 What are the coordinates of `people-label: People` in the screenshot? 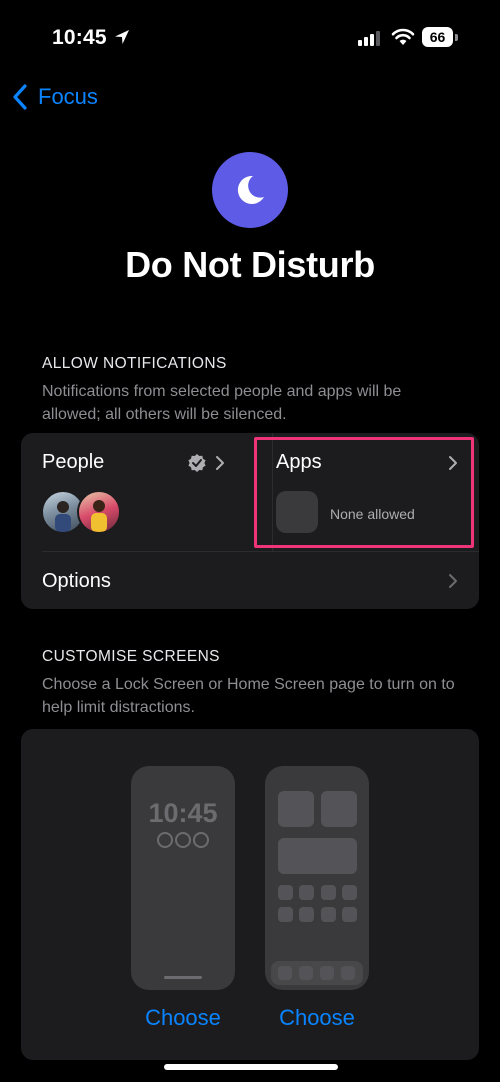 It's located at (73, 462).